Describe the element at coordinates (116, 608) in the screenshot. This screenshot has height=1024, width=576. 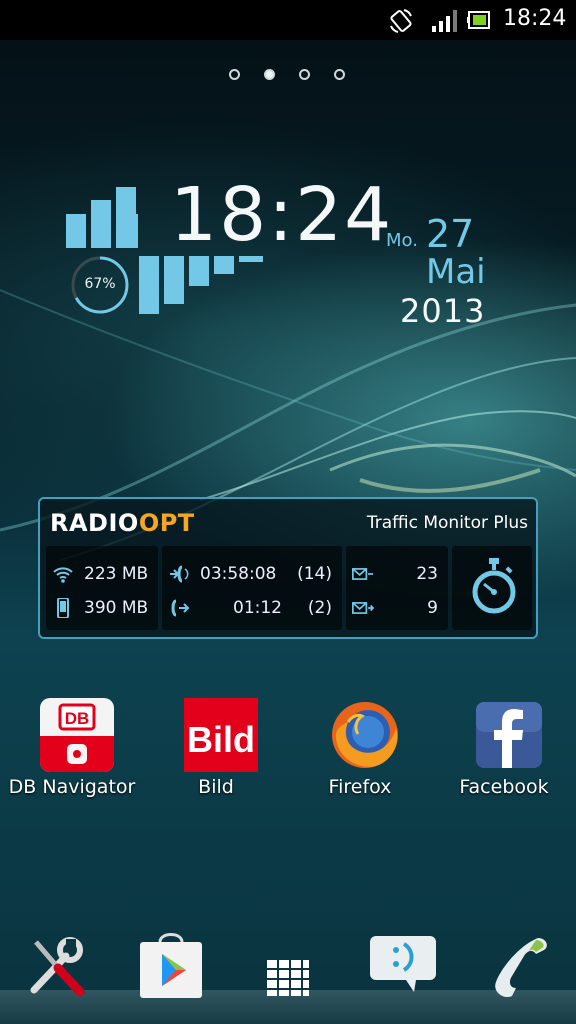
I see `mobile-usage-value: 390 MB` at that location.